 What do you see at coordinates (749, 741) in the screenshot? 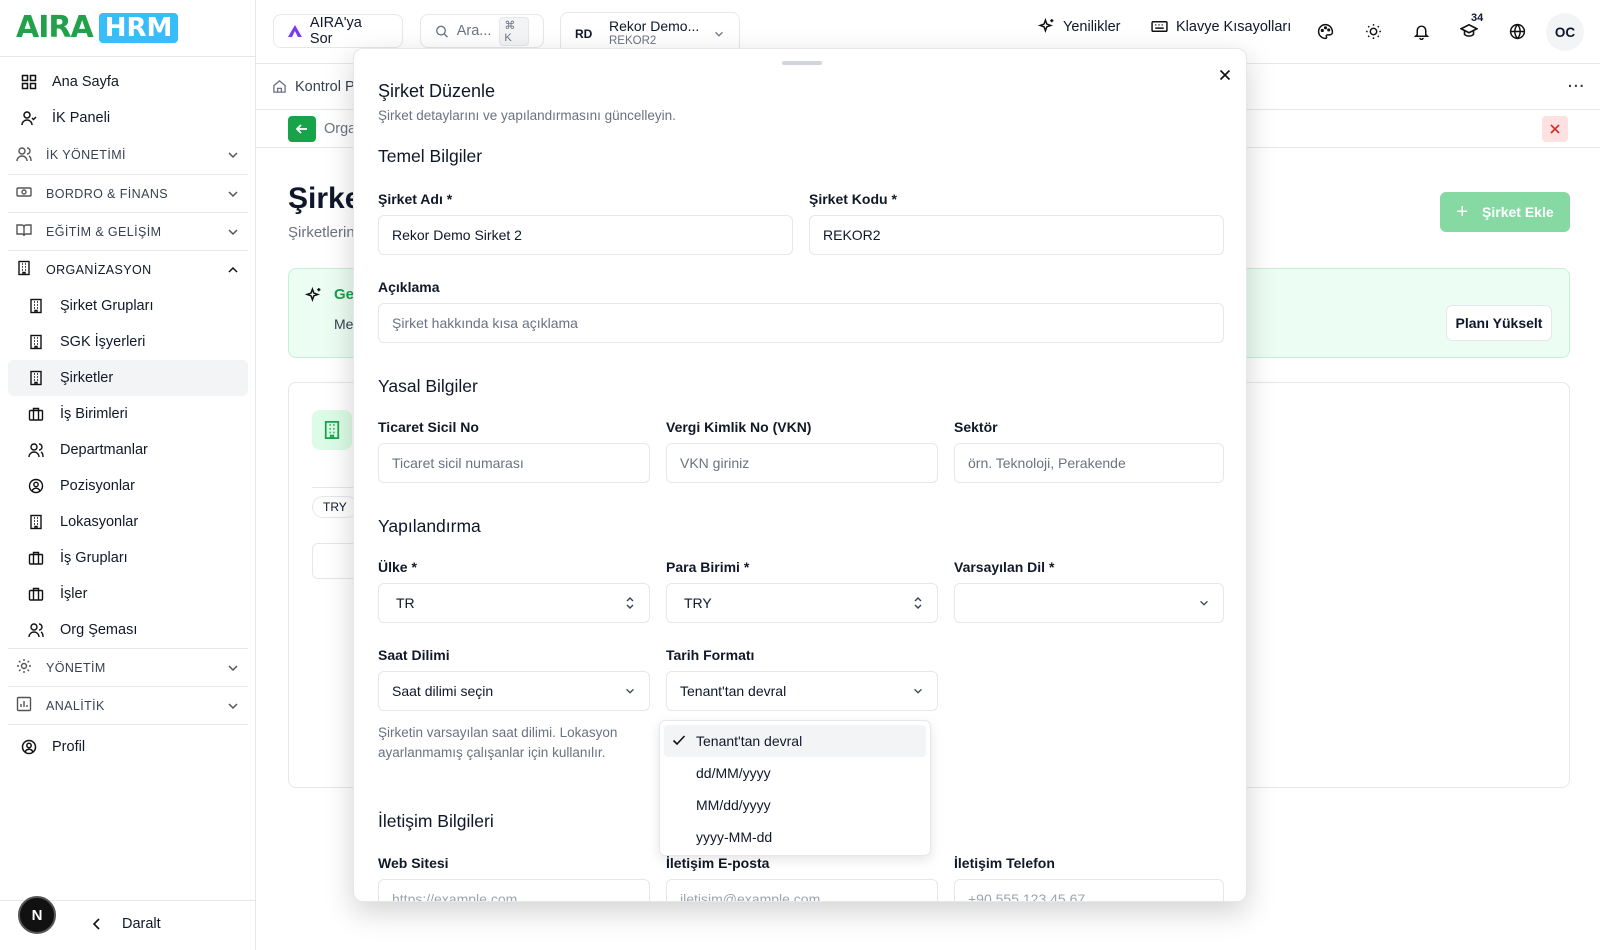
I see `option-label: Tenant'tan devral` at bounding box center [749, 741].